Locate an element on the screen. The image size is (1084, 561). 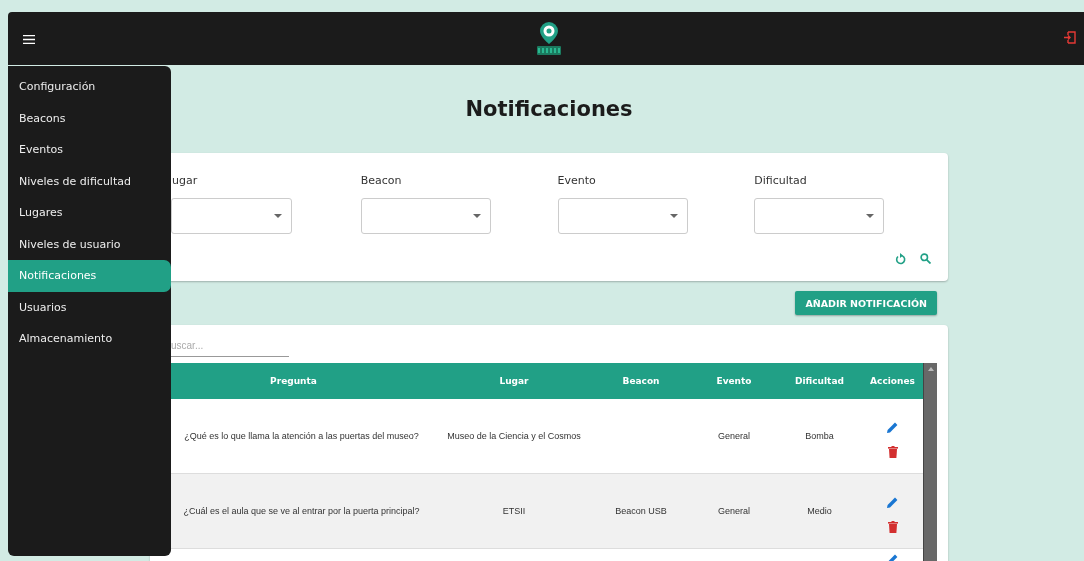
drawer-item: Beacons is located at coordinates (89, 118).